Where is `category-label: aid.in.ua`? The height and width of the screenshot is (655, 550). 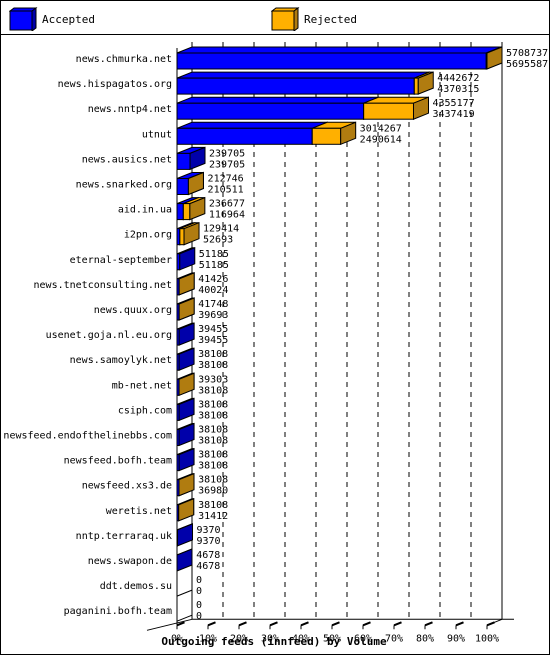
category-label: aid.in.ua is located at coordinates (145, 210).